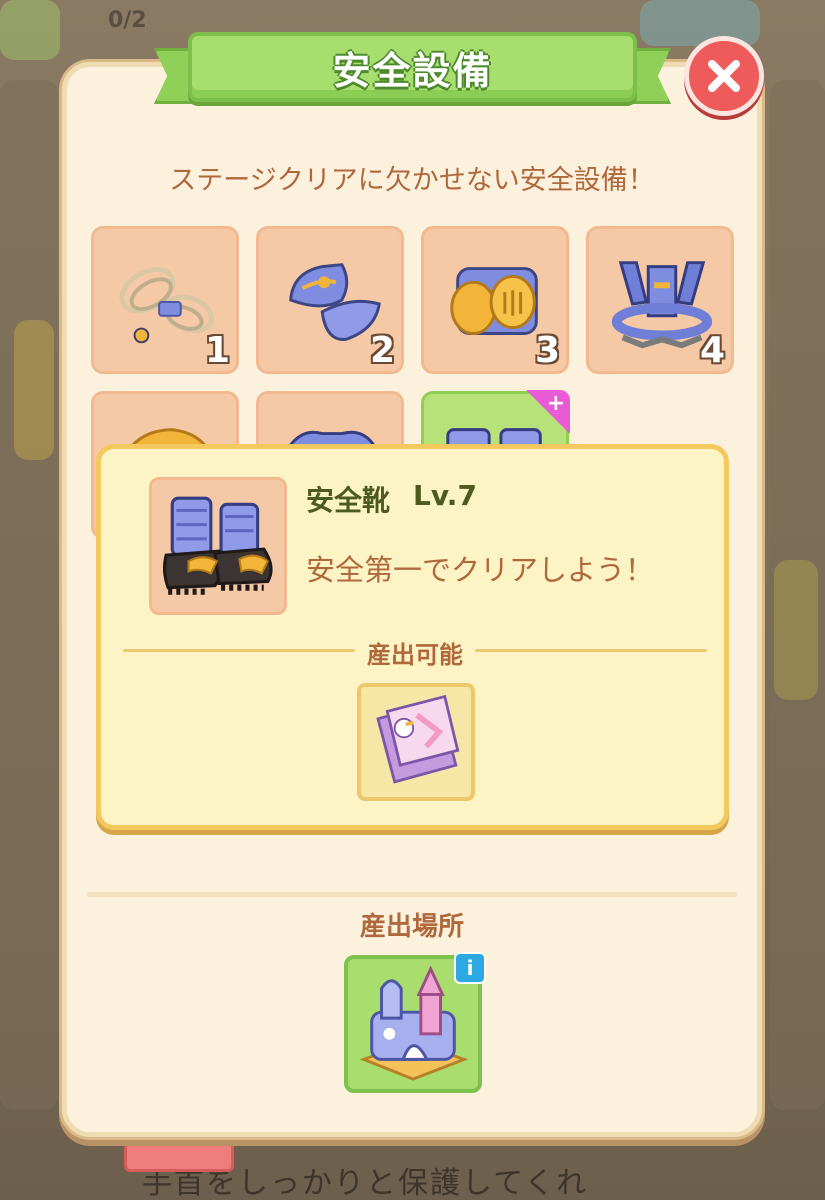 This screenshot has height=1200, width=825. I want to click on equipment-count: 4, so click(712, 350).